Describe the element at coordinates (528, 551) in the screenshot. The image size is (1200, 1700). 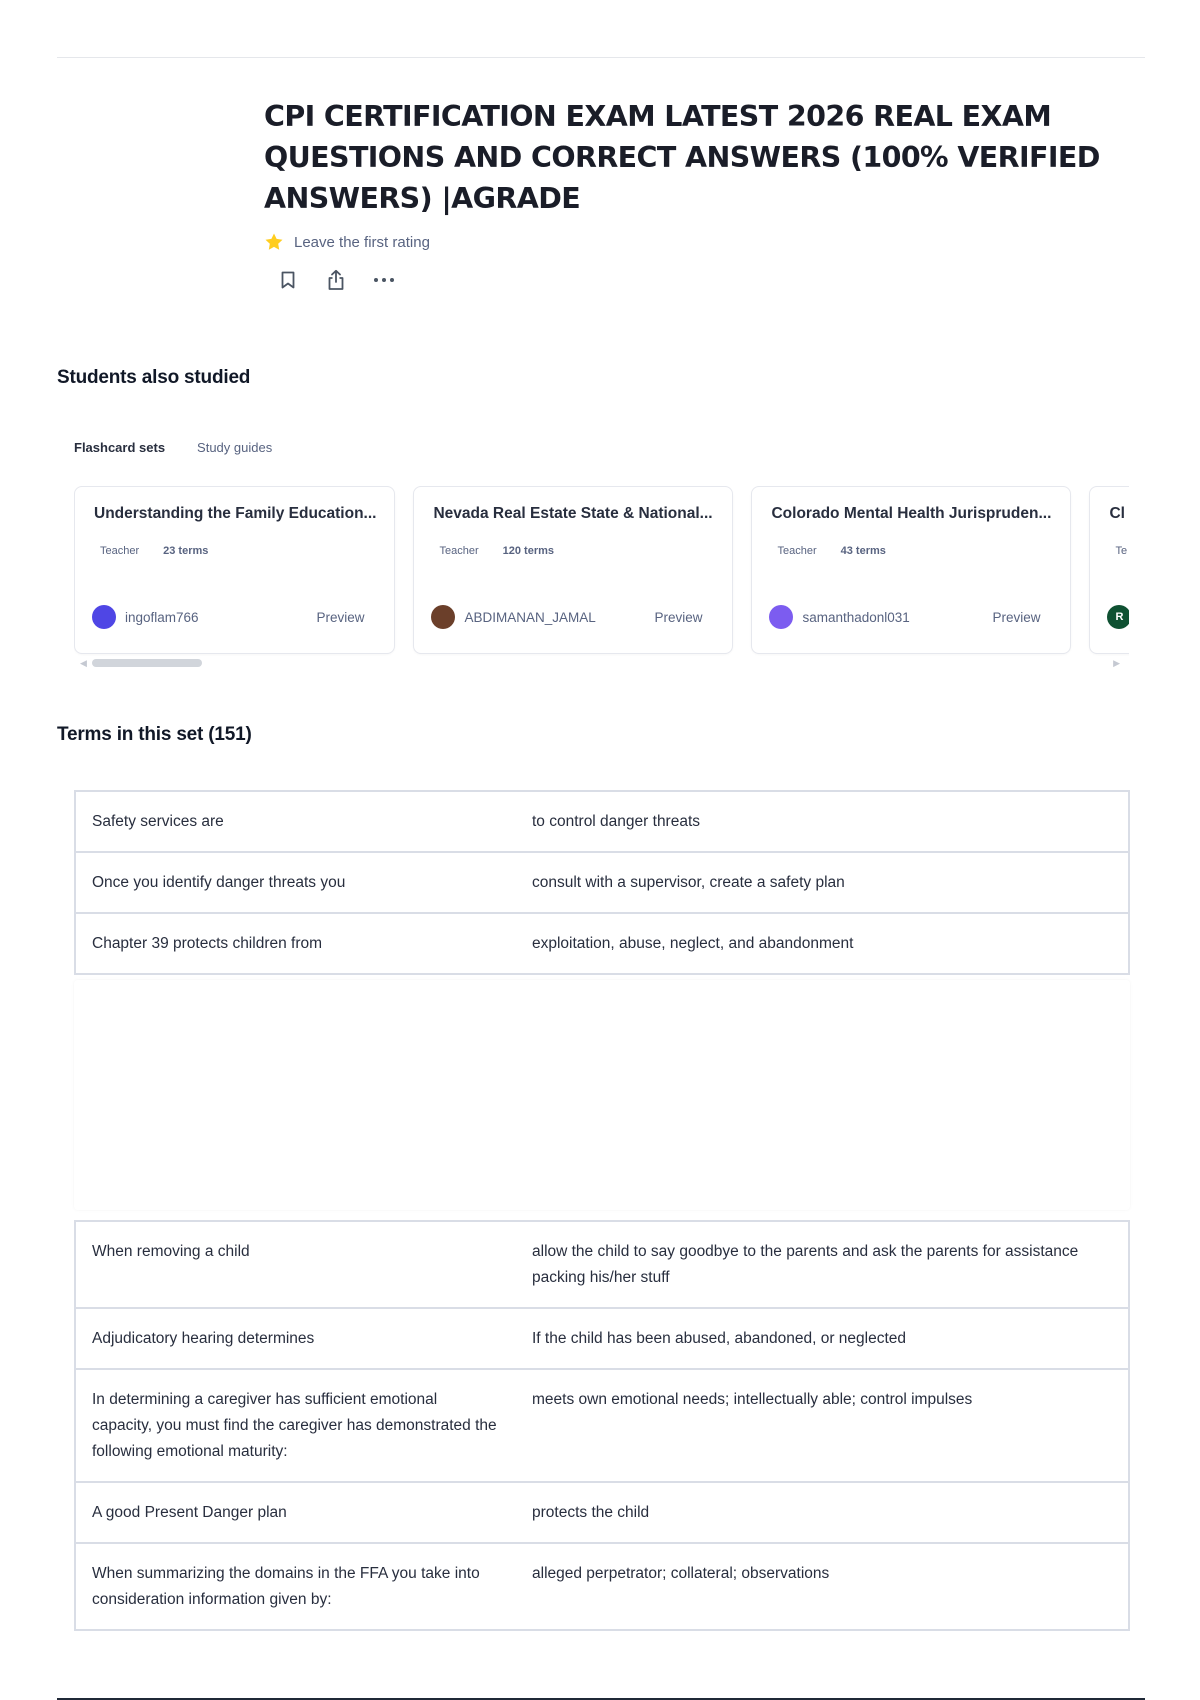
I see `card-term-count: 120 terms` at that location.